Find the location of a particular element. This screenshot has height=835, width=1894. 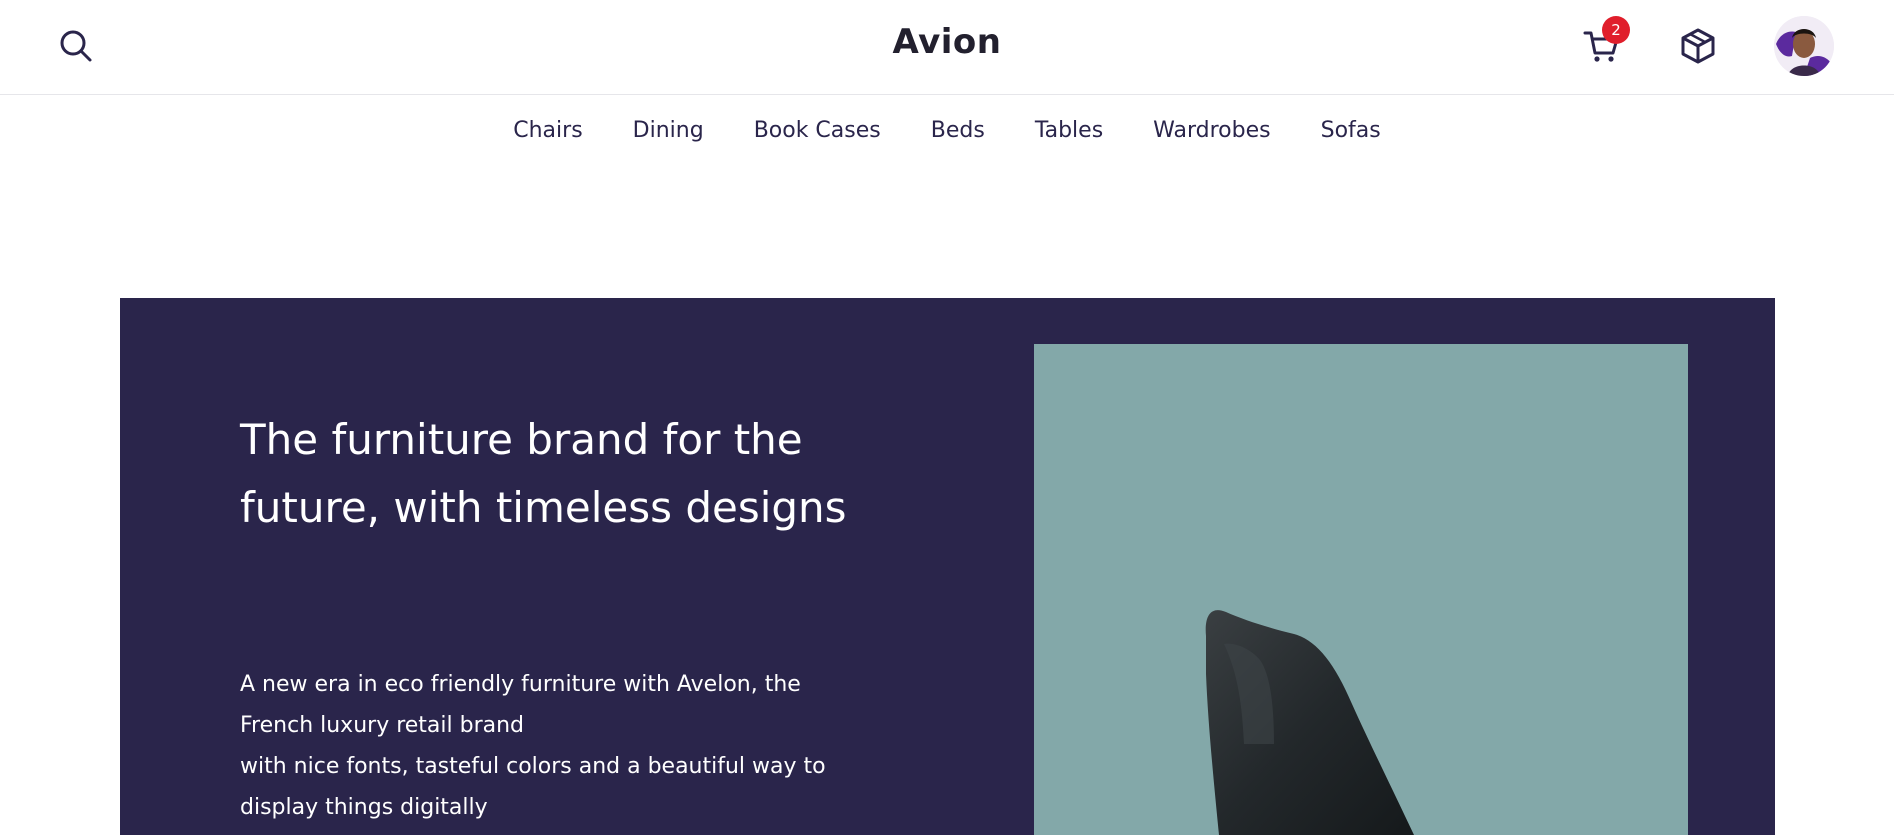

nav-item-chairs: Chairs is located at coordinates (547, 130).